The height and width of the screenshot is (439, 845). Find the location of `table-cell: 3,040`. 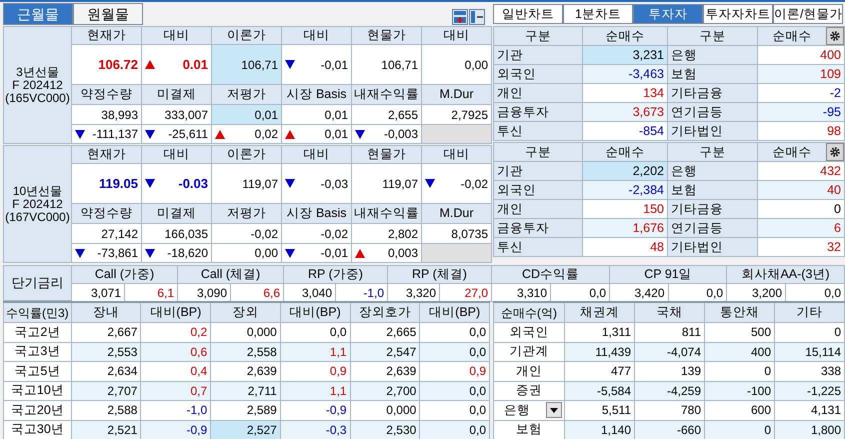

table-cell: 3,040 is located at coordinates (310, 293).